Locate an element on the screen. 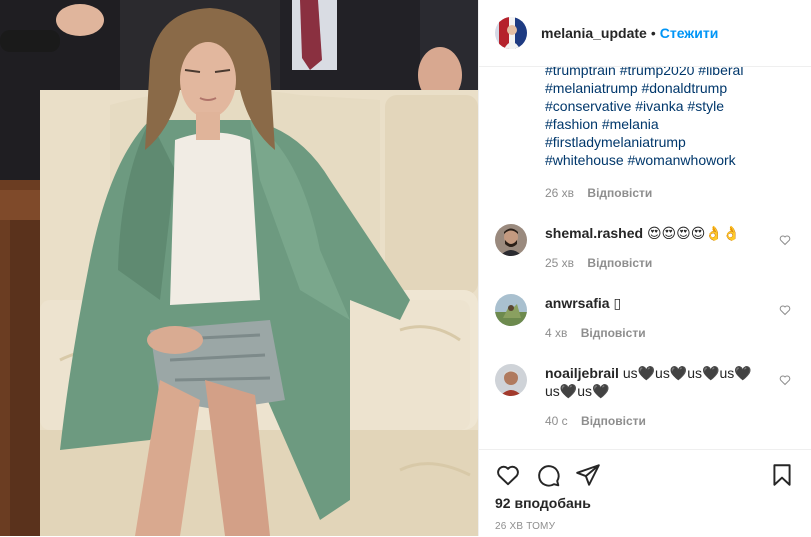 This screenshot has width=811, height=537. follow-button: Стежити is located at coordinates (689, 33).